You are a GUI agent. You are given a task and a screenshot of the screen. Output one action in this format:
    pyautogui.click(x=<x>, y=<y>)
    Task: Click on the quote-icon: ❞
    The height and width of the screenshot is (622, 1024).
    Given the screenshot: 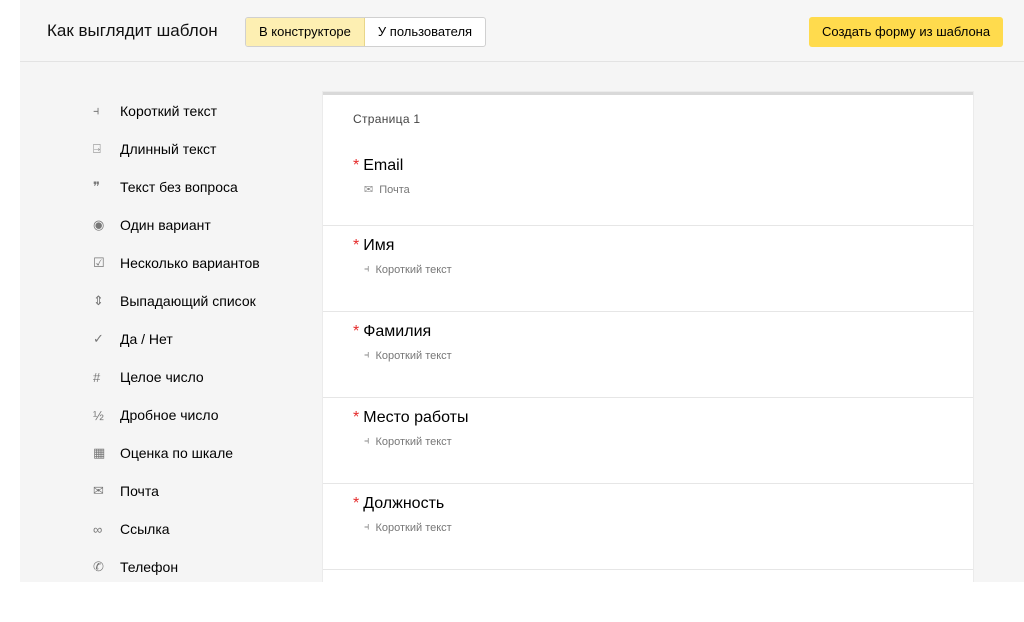 What is the action you would take?
    pyautogui.click(x=96, y=186)
    